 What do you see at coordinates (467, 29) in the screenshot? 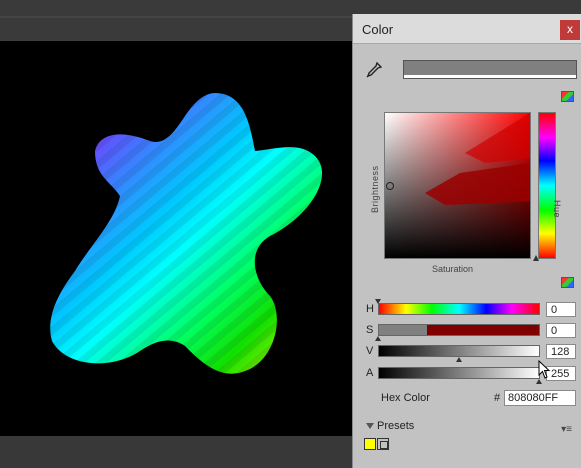
I see `window-titlebar: Color x` at bounding box center [467, 29].